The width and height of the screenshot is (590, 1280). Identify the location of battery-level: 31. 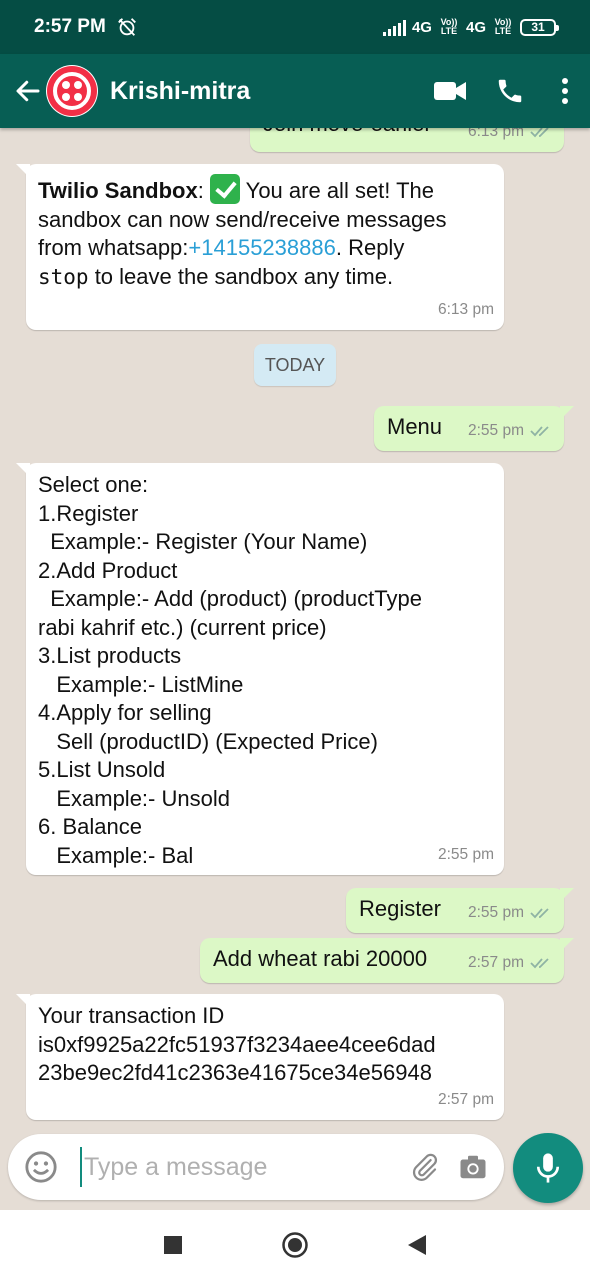
(538, 27).